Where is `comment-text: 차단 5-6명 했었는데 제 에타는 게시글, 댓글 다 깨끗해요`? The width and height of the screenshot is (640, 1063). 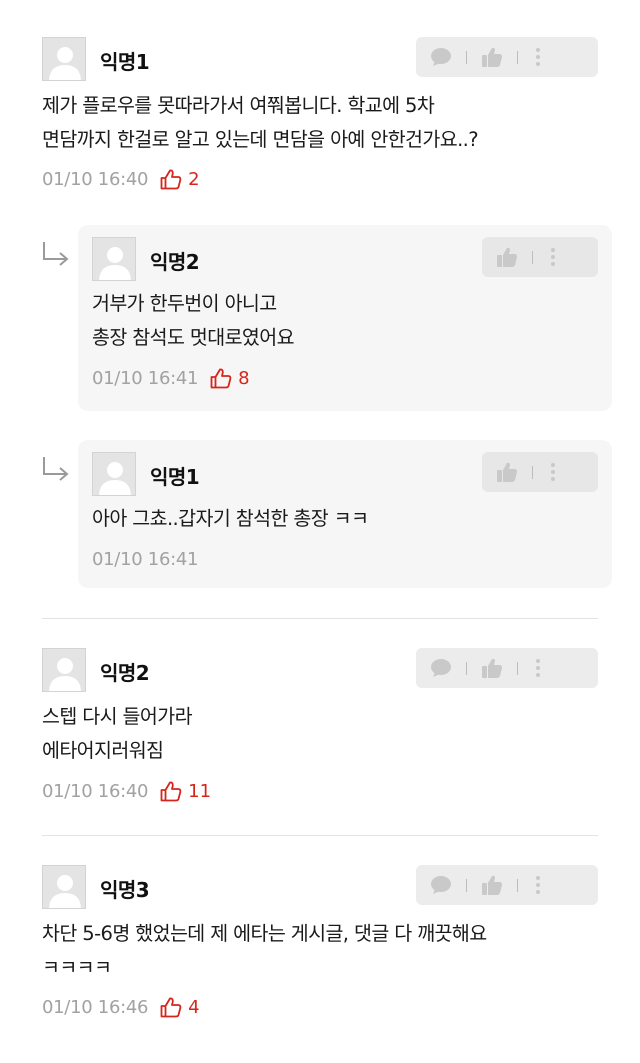
comment-text: 차단 5-6명 했었는데 제 에타는 게시글, 댓글 다 깨끗해요 is located at coordinates (264, 933).